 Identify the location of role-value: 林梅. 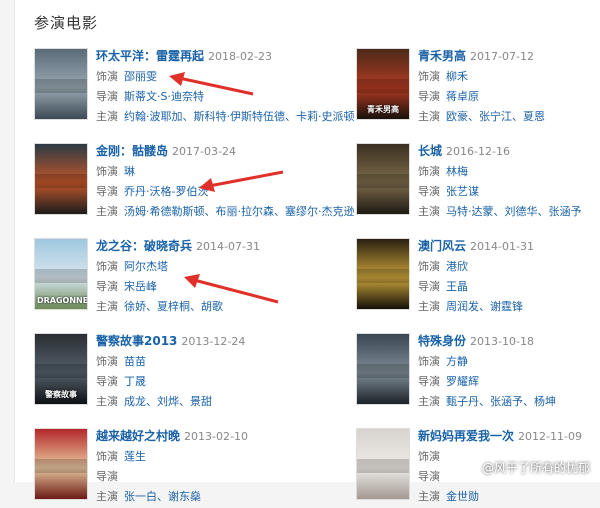
(457, 171).